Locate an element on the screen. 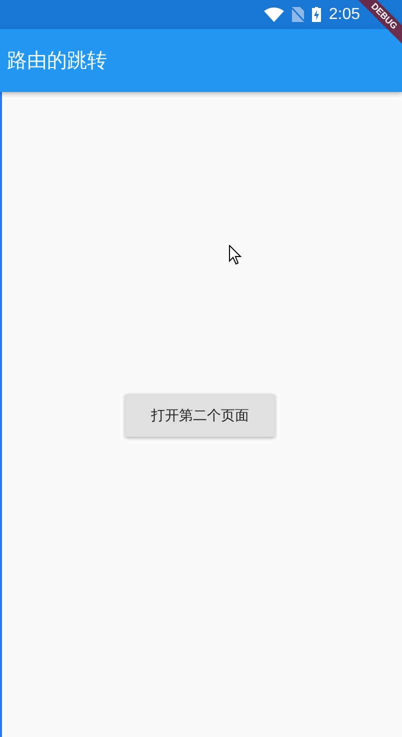 The image size is (402, 737). status-time: 2:05 is located at coordinates (344, 15).